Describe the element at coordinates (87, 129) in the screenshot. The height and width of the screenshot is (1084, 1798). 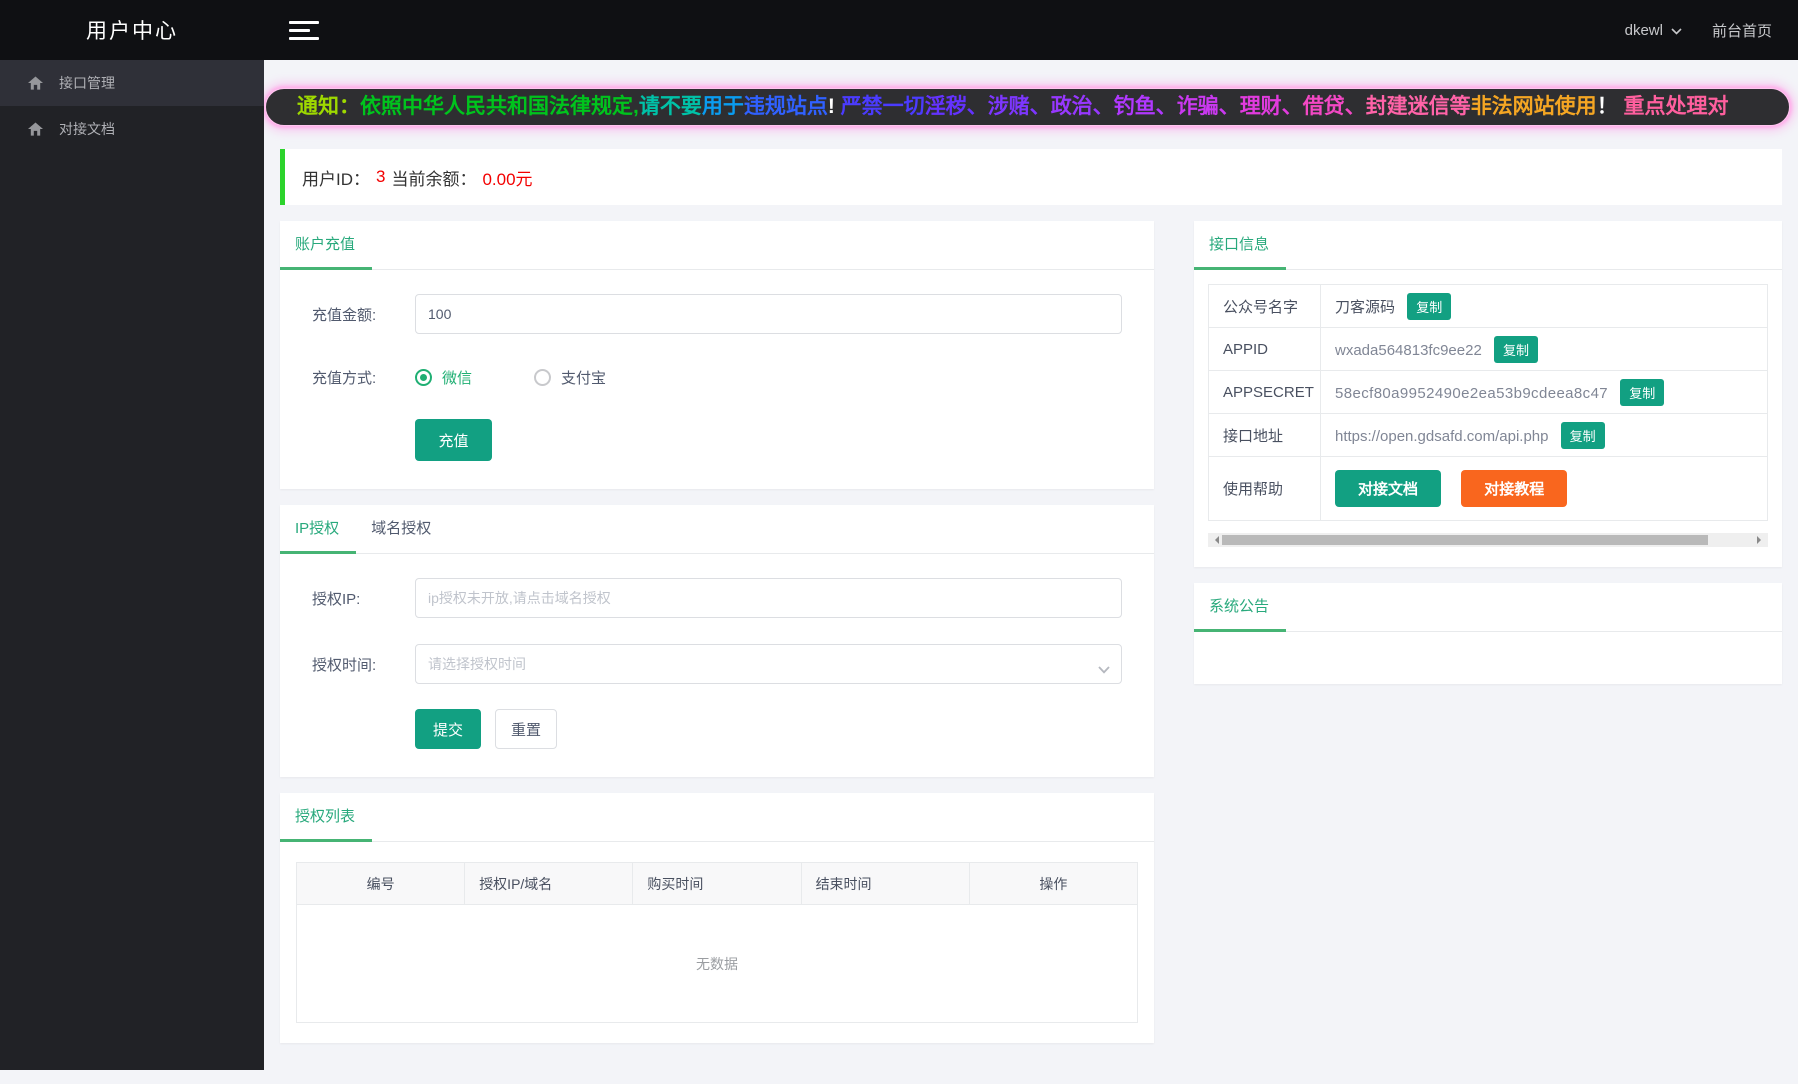
I see `sidebar-item-label: 对接文档` at that location.